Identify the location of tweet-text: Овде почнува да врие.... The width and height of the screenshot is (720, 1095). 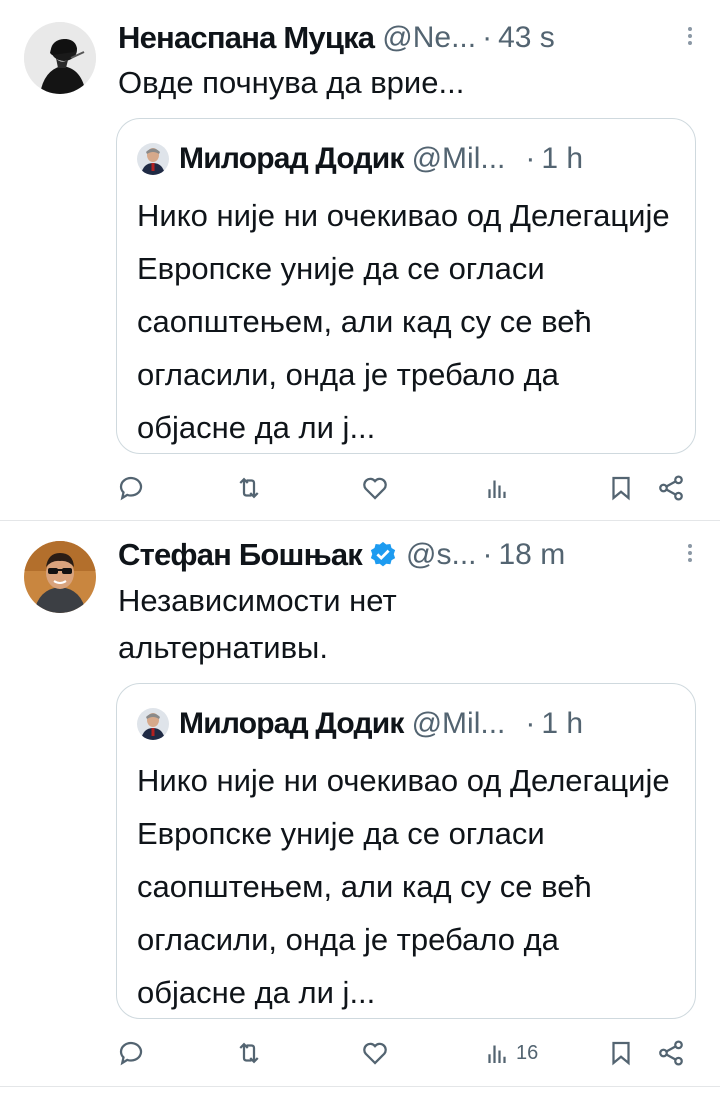
(291, 82).